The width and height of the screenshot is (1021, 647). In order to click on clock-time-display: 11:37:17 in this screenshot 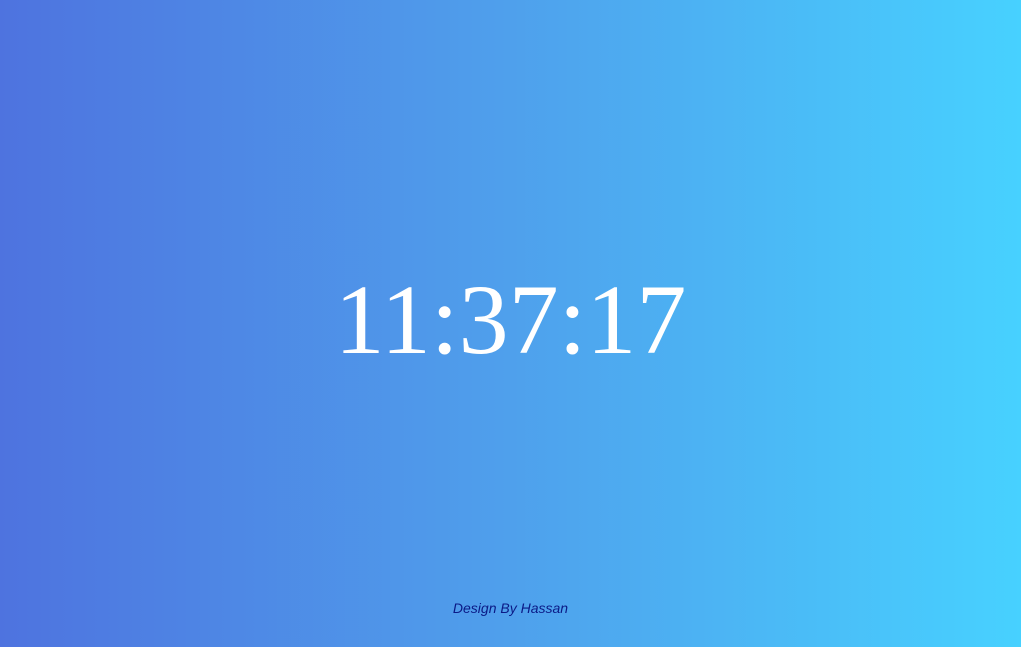, I will do `click(510, 319)`.